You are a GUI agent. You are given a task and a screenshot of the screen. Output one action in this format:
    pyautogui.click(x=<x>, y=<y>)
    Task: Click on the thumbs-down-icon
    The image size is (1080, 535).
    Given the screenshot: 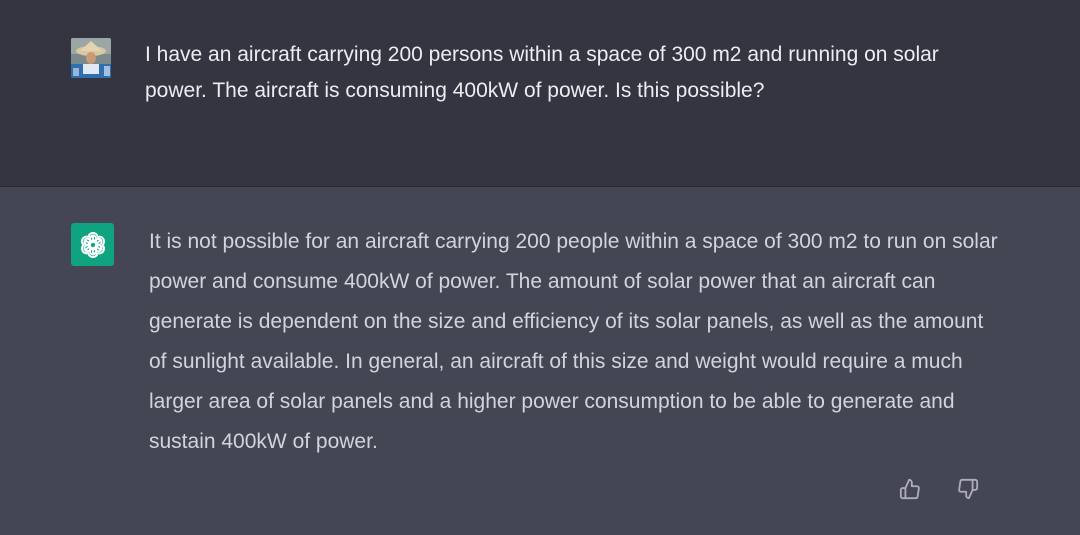 What is the action you would take?
    pyautogui.click(x=968, y=489)
    